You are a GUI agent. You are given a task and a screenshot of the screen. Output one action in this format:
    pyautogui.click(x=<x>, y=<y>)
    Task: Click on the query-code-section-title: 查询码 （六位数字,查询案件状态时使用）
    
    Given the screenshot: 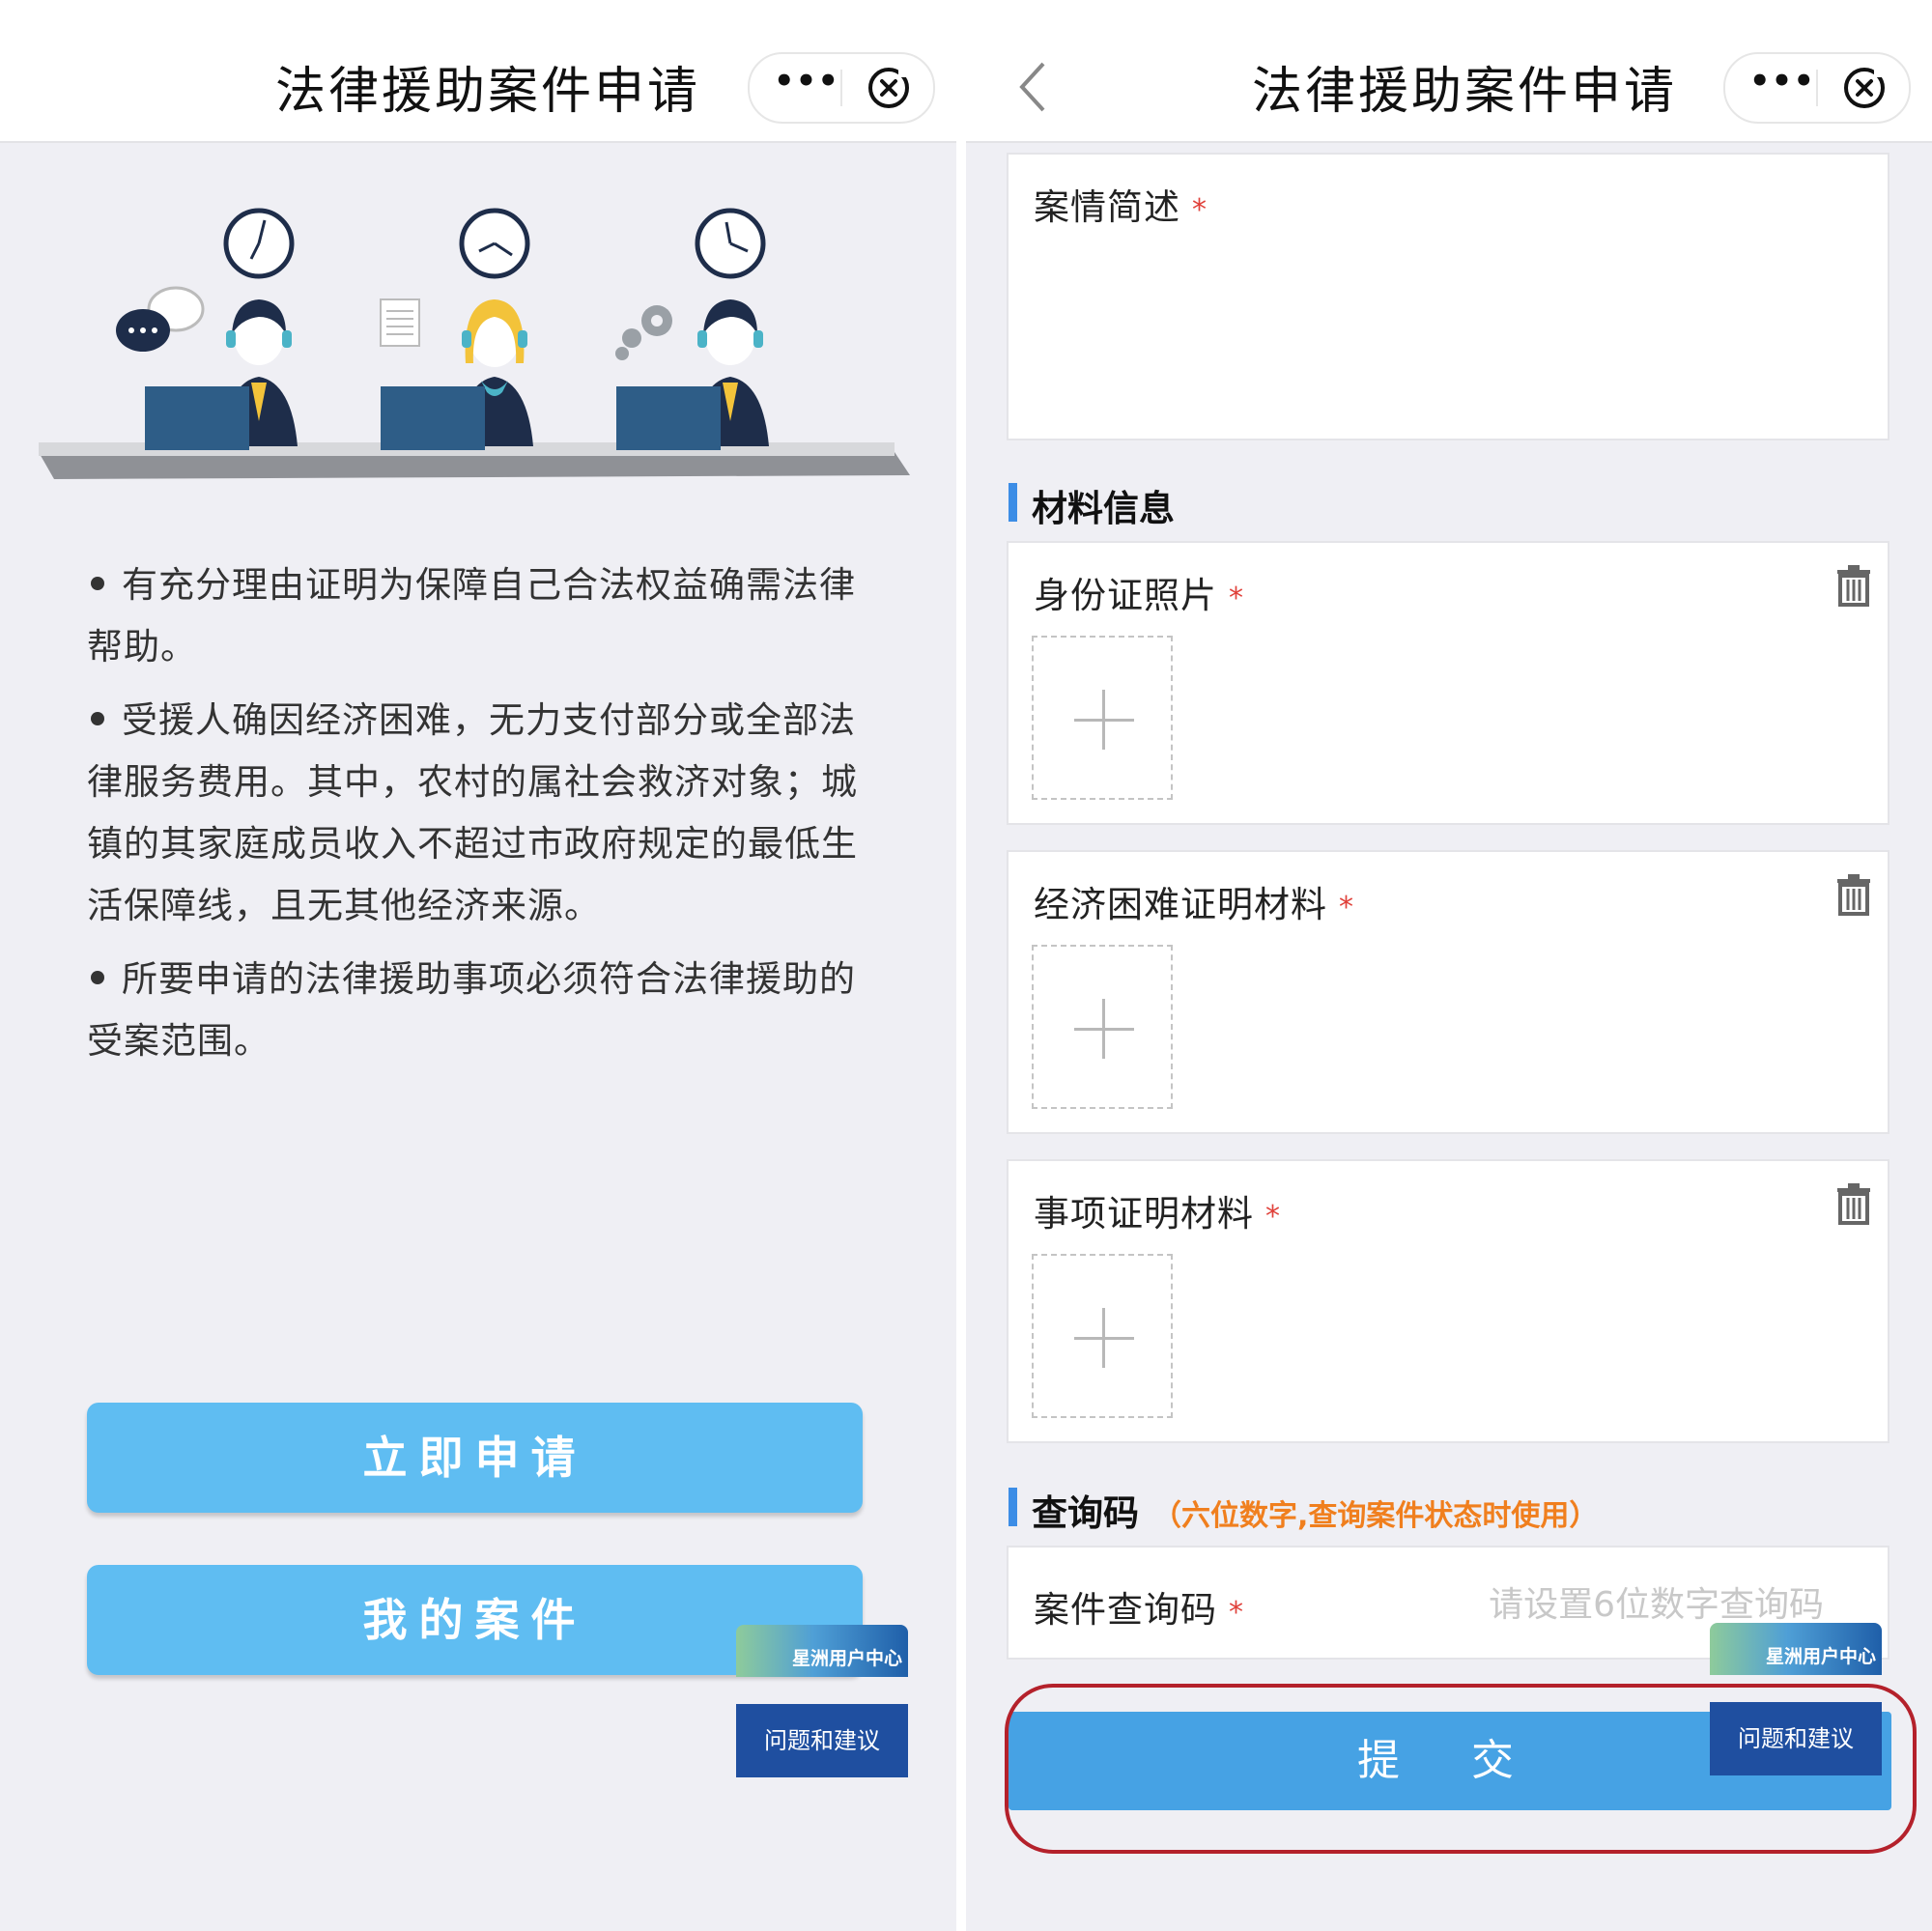 What is the action you would take?
    pyautogui.click(x=1303, y=1510)
    